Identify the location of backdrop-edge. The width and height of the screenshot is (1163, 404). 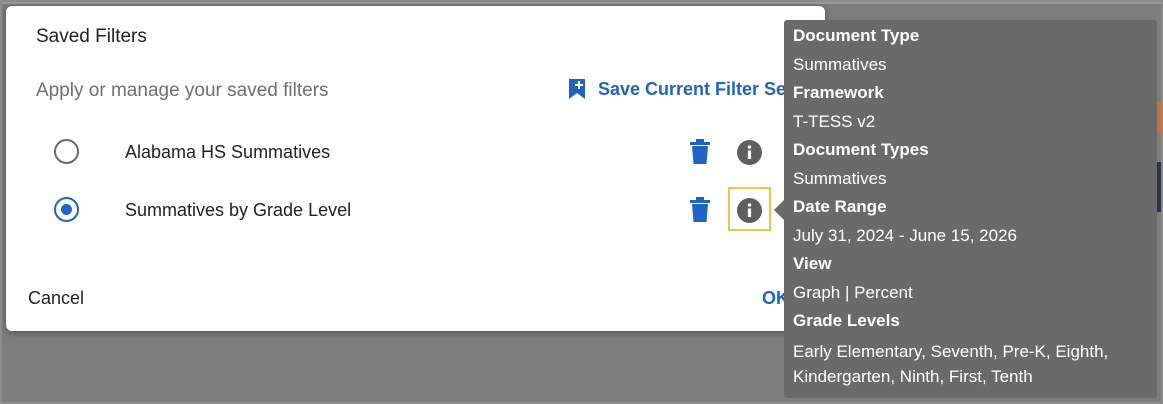
(581, 3).